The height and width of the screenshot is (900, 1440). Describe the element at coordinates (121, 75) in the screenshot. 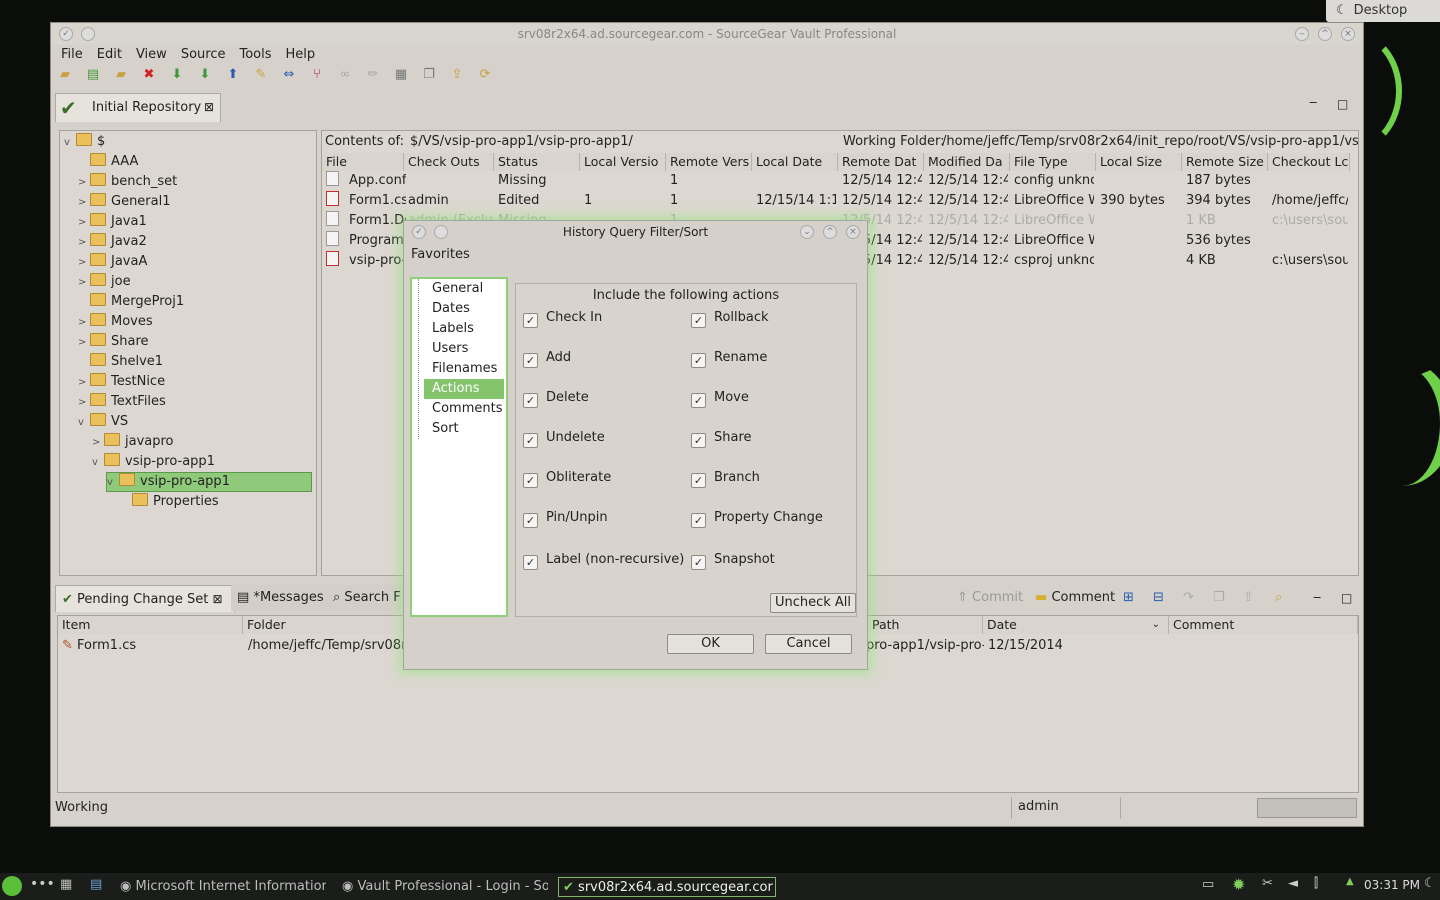

I see `new-folder-icon: ▰` at that location.